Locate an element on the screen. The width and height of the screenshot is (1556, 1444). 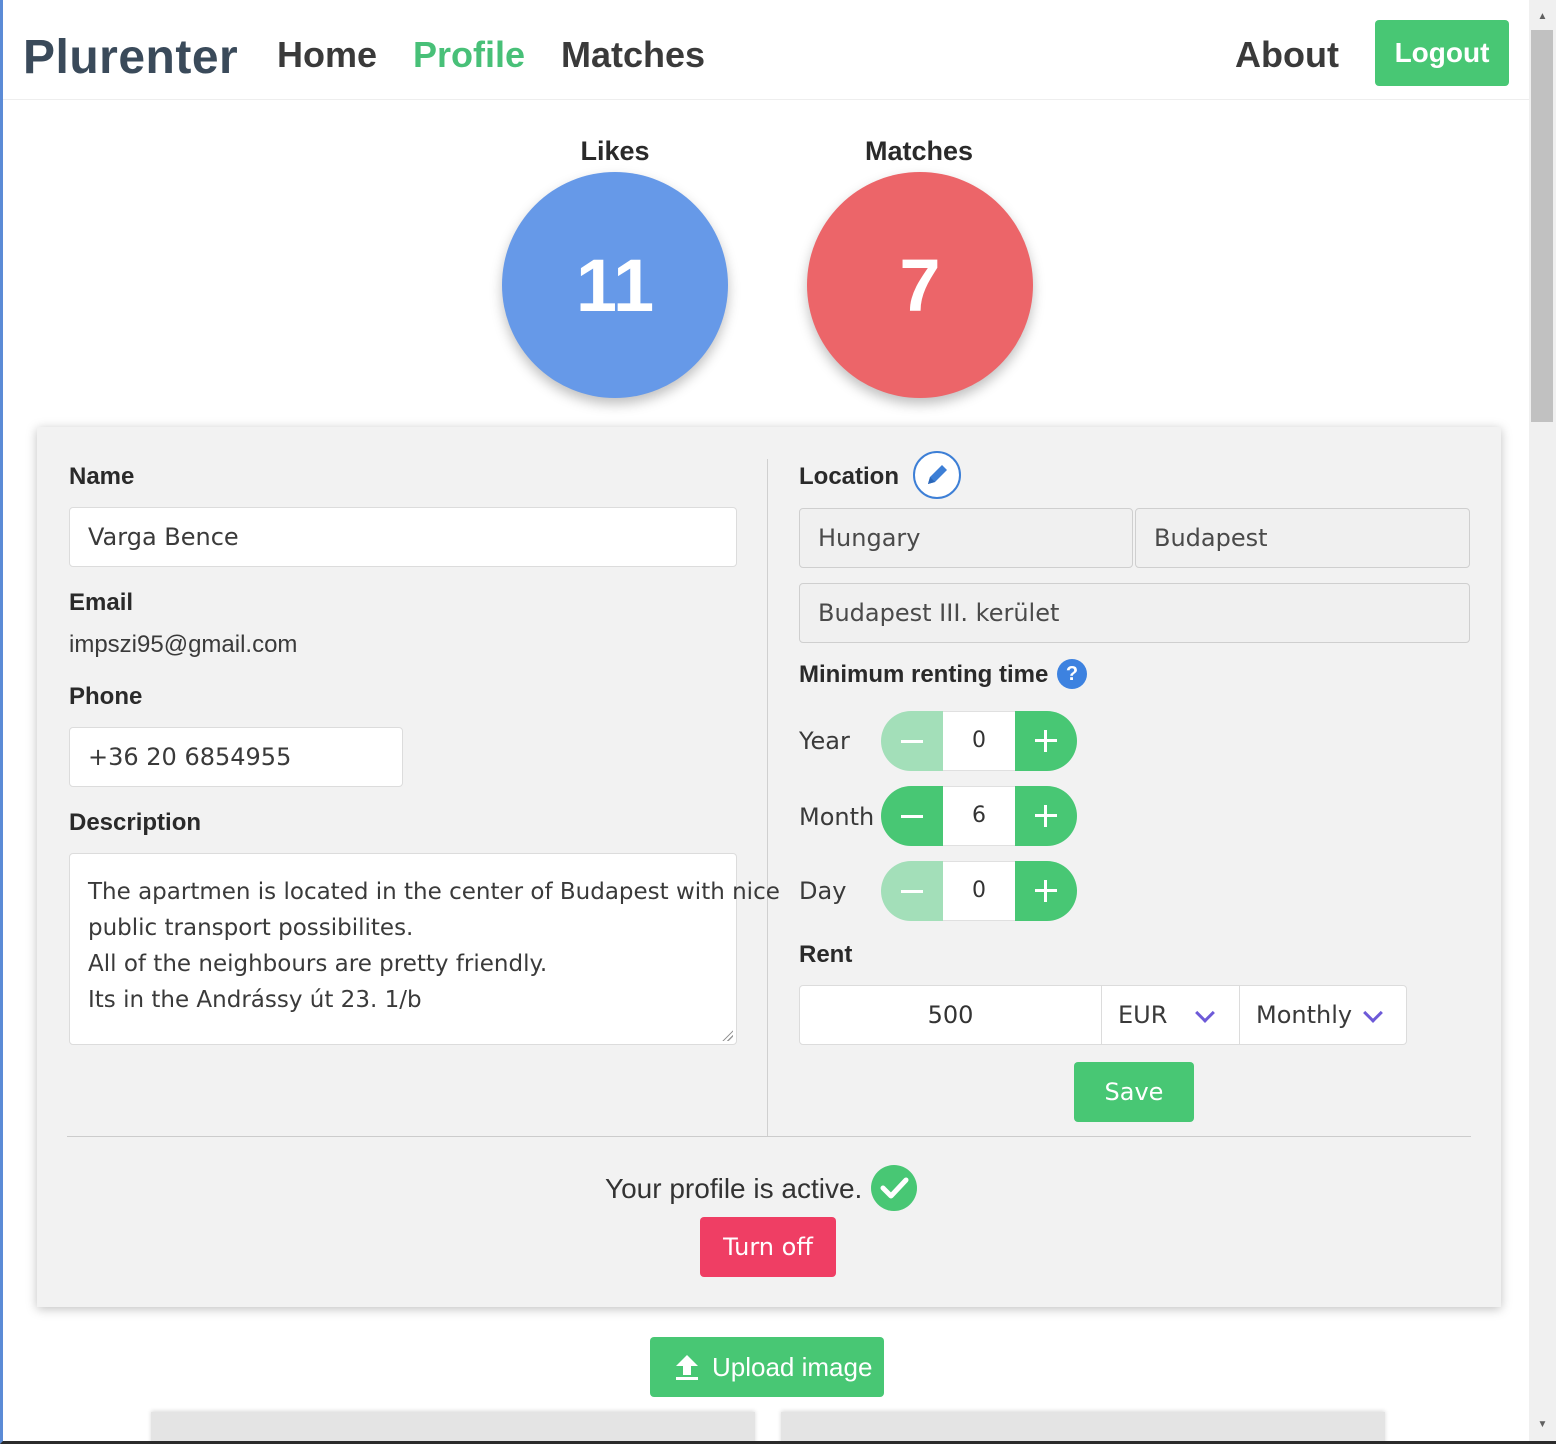
month-decrement-button is located at coordinates (912, 816).